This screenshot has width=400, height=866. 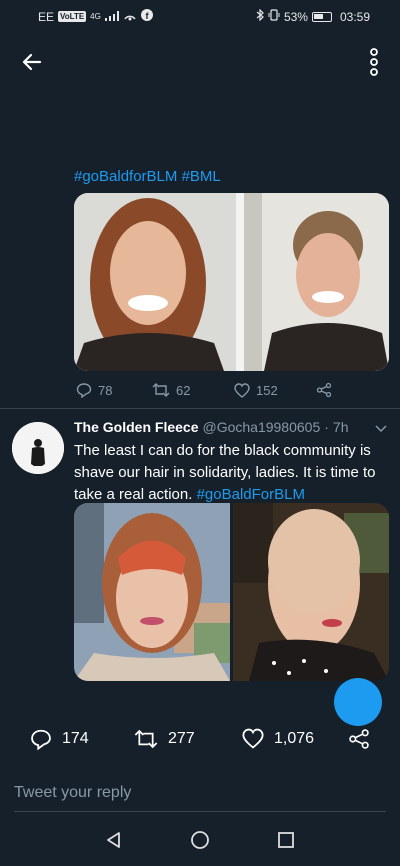 I want to click on back-arrow-icon, so click(x=32, y=62).